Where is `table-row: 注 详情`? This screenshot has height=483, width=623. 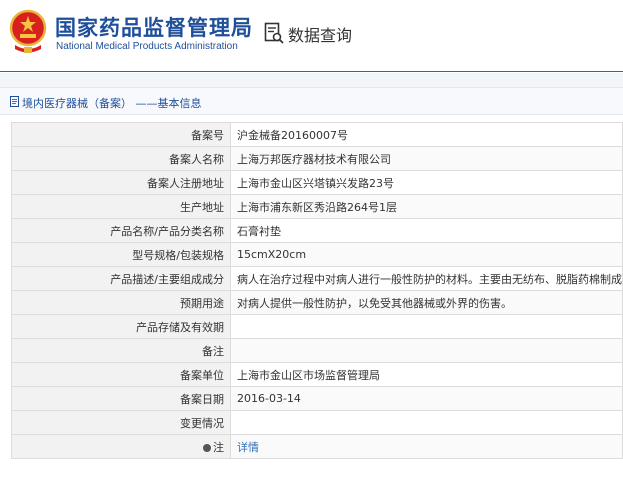 table-row: 注 详情 is located at coordinates (317, 446).